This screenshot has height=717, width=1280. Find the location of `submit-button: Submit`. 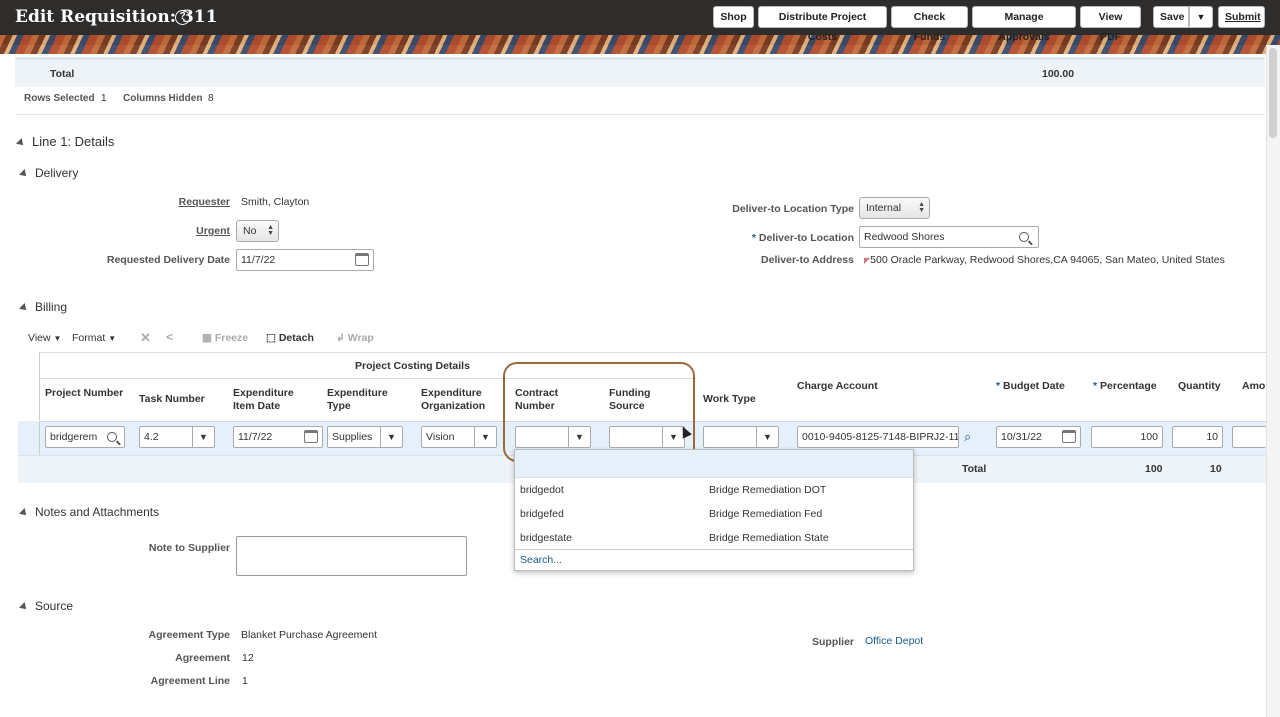

submit-button: Submit is located at coordinates (1241, 17).